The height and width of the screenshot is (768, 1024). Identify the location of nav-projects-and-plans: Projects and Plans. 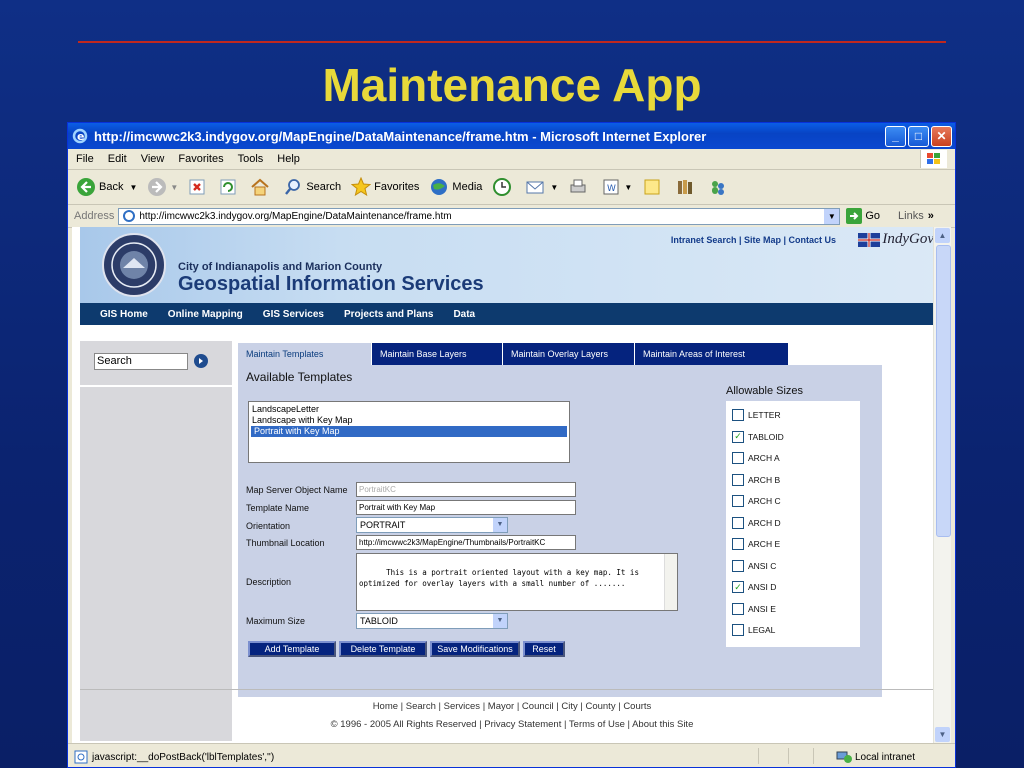
(388, 314).